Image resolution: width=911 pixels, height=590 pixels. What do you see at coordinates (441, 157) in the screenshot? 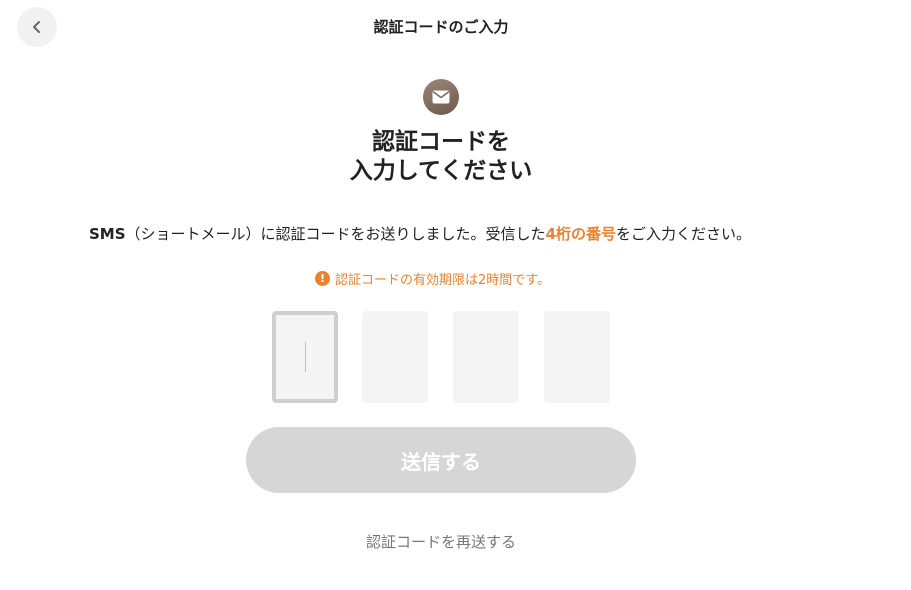
I see `main-heading: 認証コードを 入力してください` at bounding box center [441, 157].